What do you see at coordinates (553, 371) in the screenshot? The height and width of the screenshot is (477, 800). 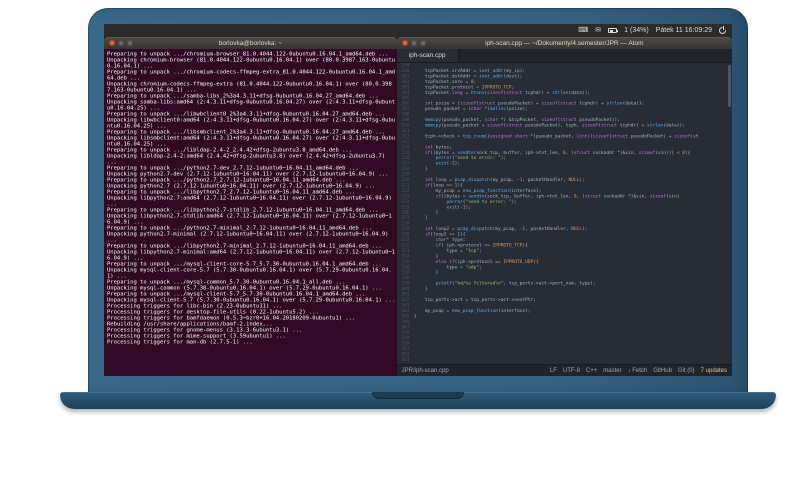 I see `status-item-lf: LF` at bounding box center [553, 371].